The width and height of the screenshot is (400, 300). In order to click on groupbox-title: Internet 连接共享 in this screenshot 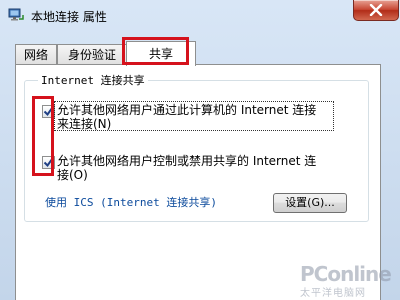, I will do `click(93, 80)`.